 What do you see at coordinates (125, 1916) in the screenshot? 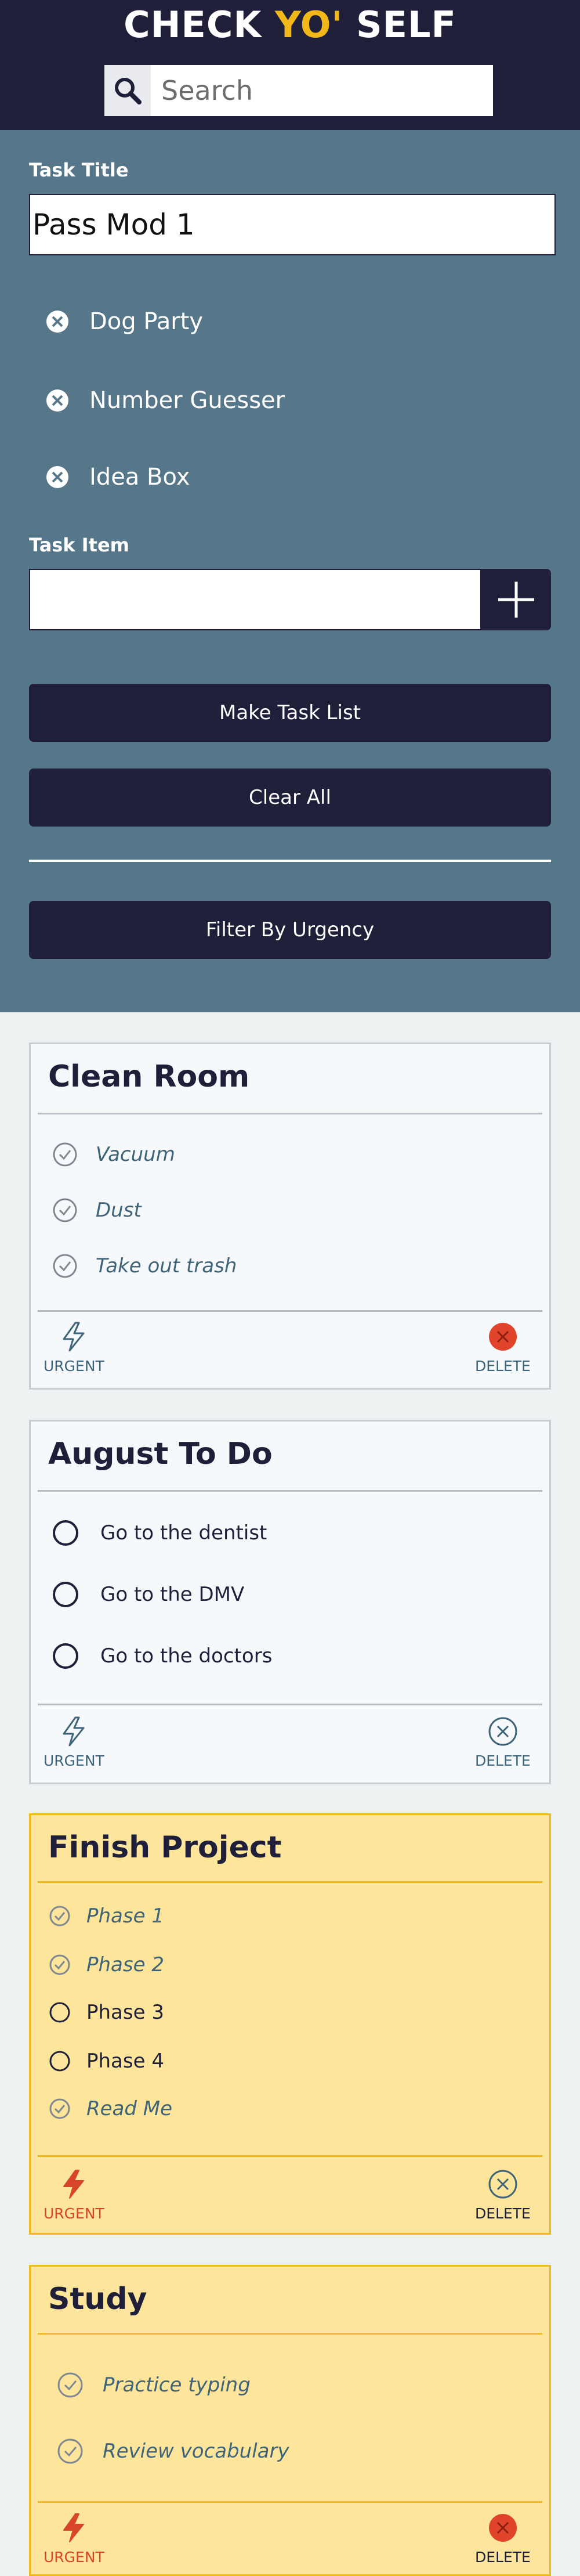
I see `task-text: Phase 1` at bounding box center [125, 1916].